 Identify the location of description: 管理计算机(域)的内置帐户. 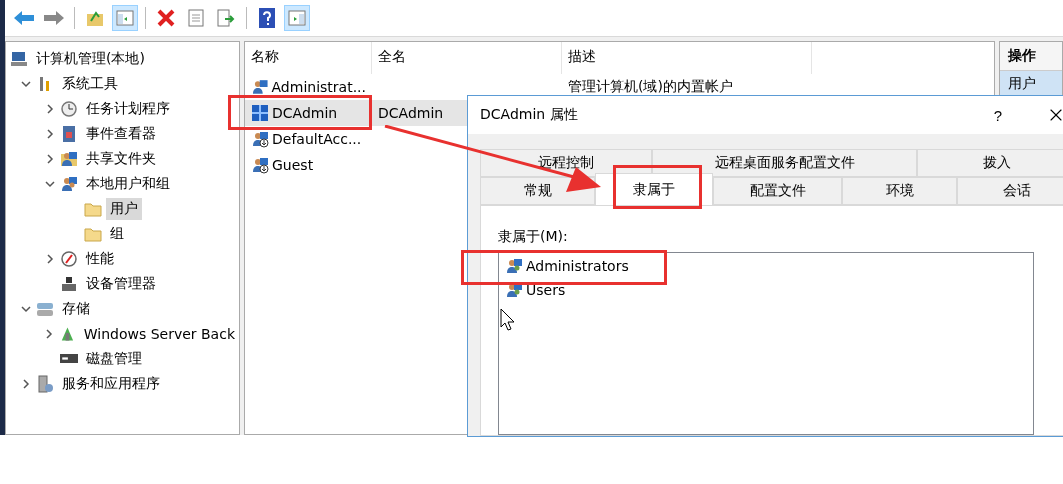
(650, 87).